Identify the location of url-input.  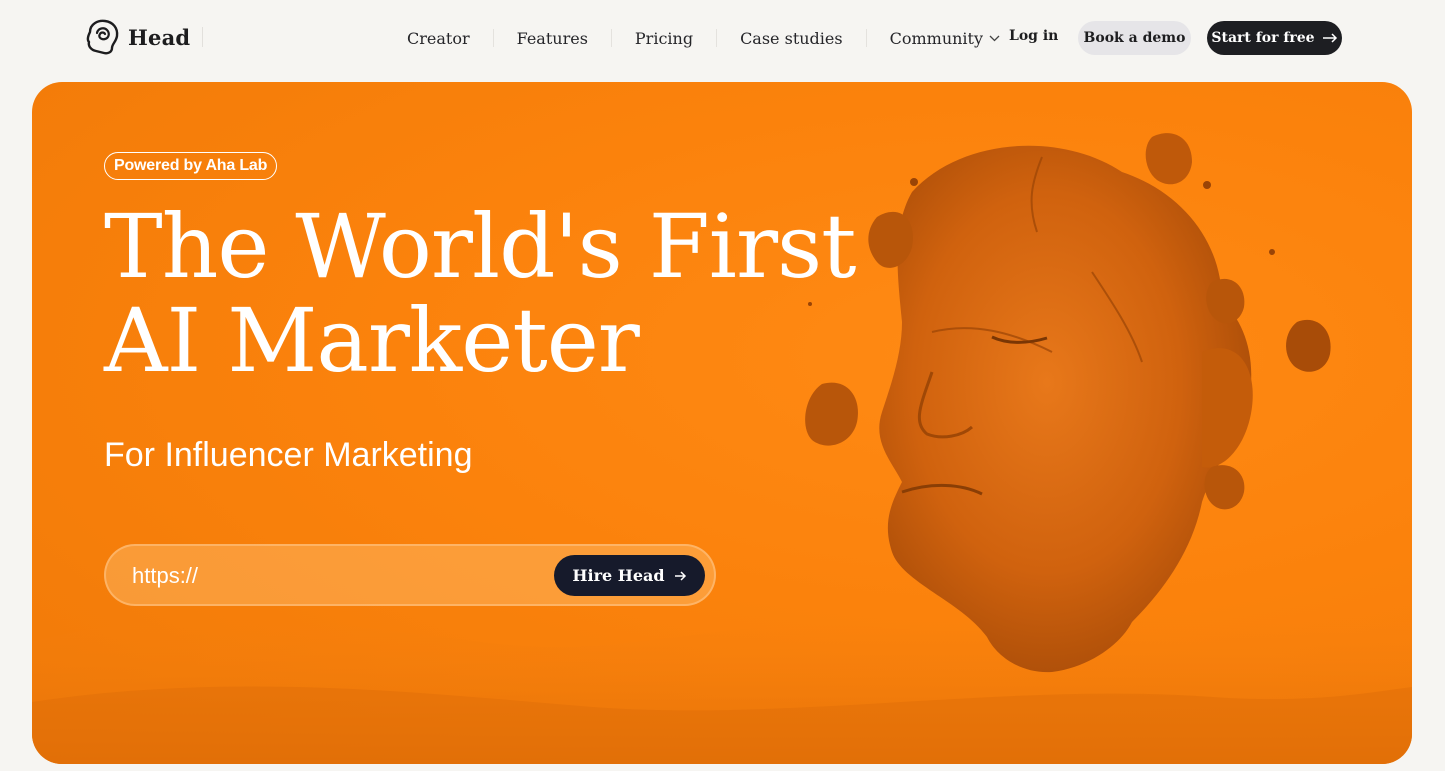
(332, 576).